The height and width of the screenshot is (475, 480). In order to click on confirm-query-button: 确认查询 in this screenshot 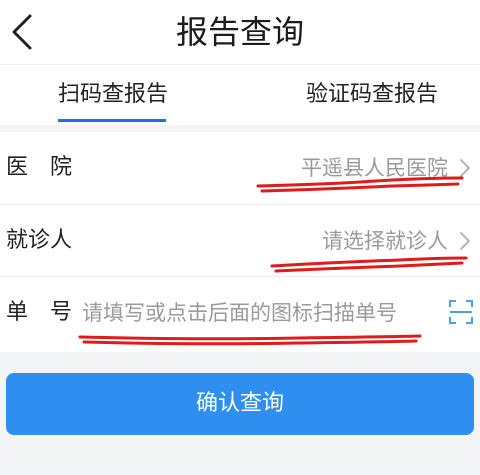, I will do `click(240, 404)`.